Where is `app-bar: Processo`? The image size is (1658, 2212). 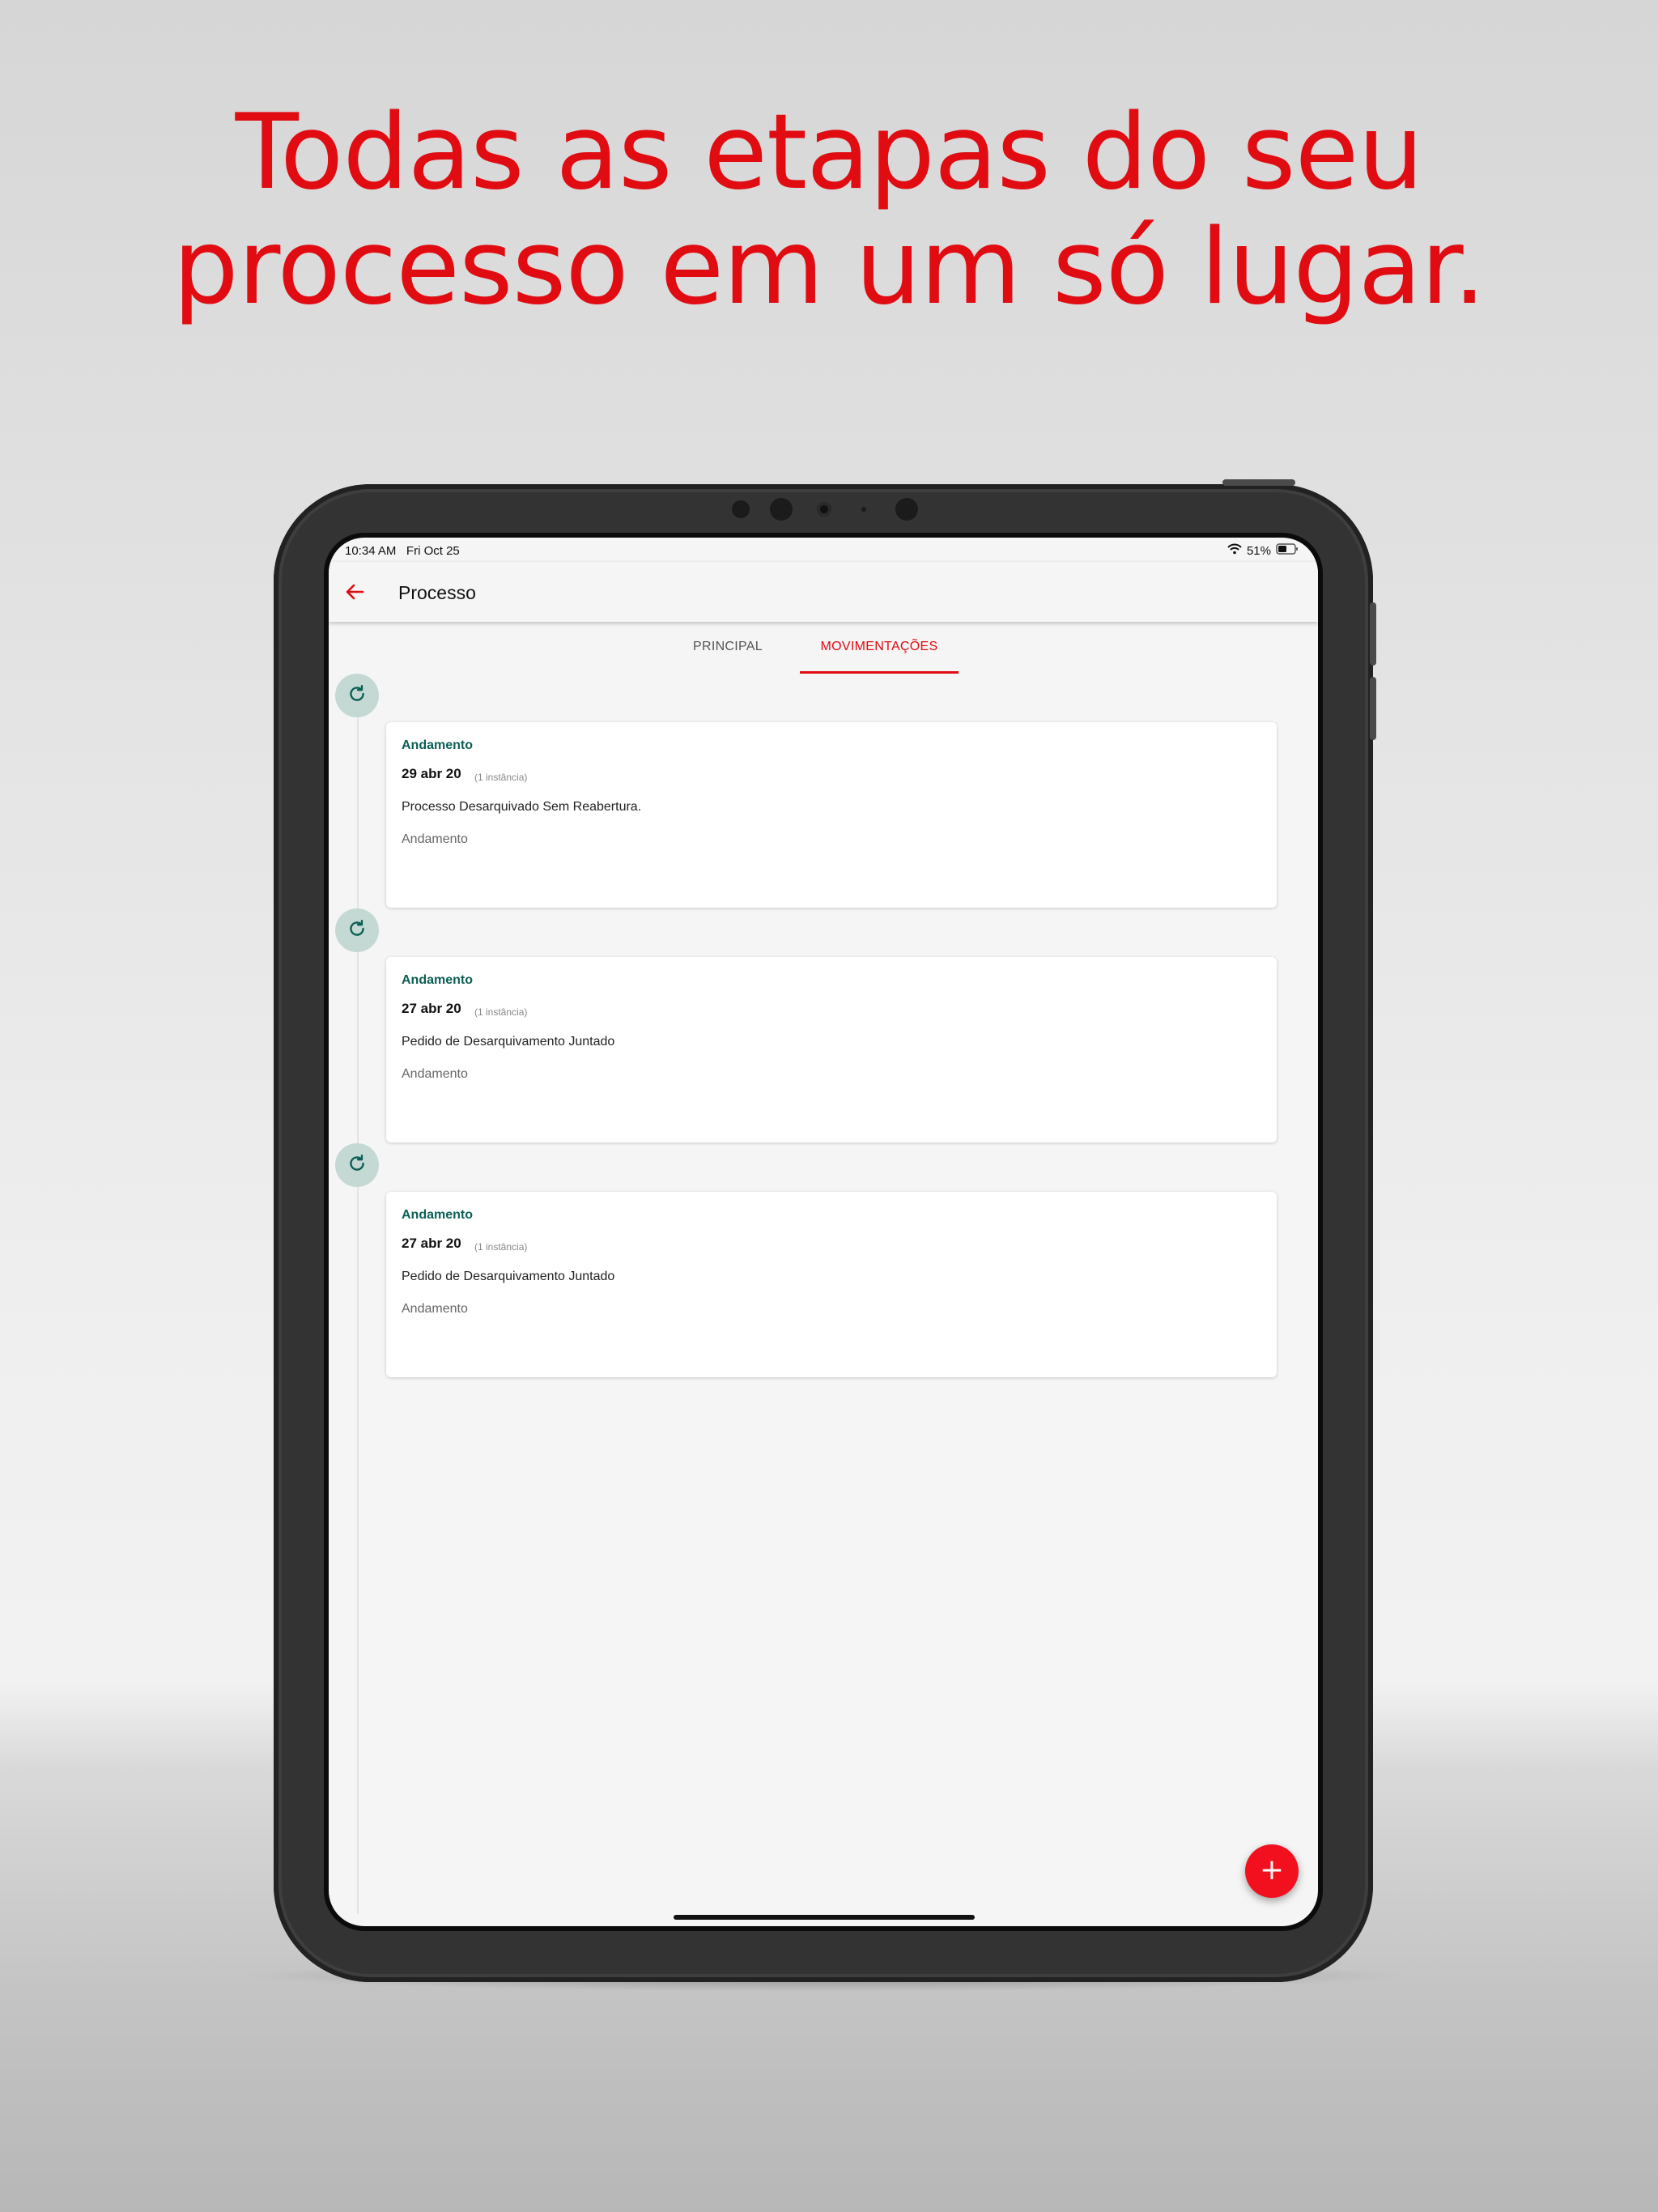 app-bar: Processo is located at coordinates (823, 592).